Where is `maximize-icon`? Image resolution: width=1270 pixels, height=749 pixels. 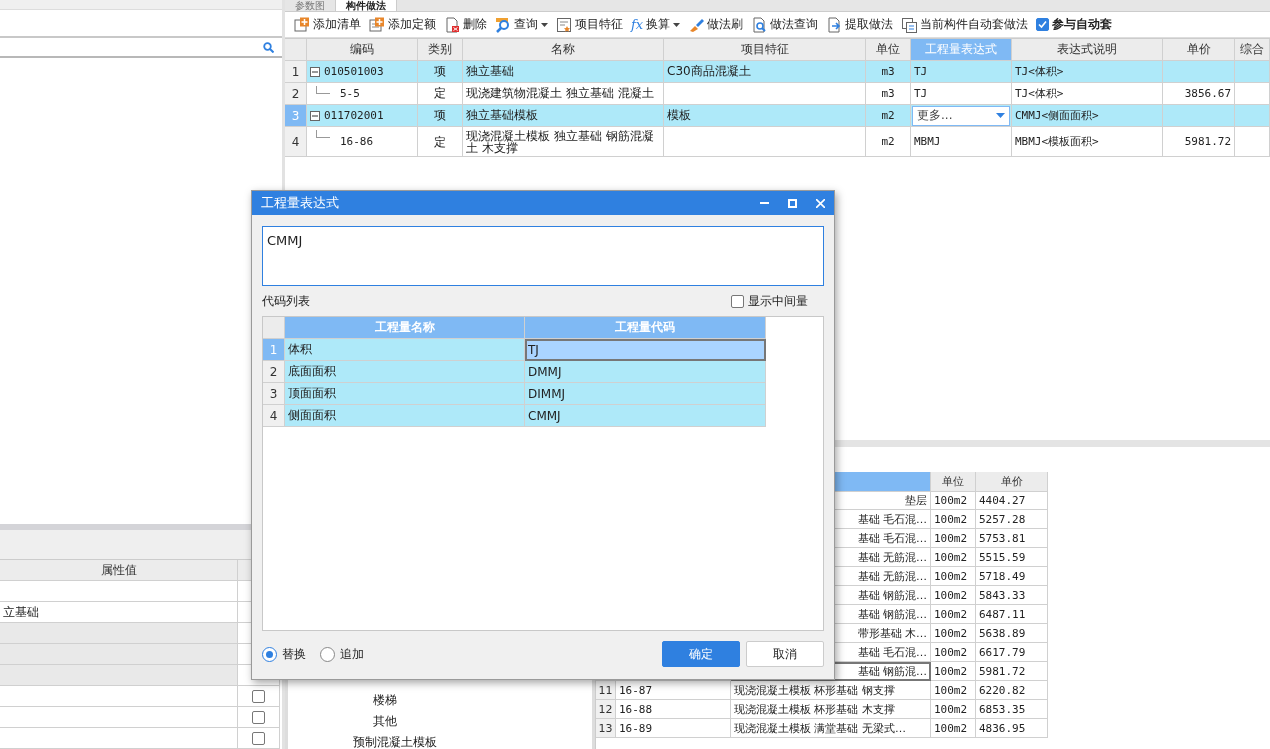
maximize-icon is located at coordinates (792, 203).